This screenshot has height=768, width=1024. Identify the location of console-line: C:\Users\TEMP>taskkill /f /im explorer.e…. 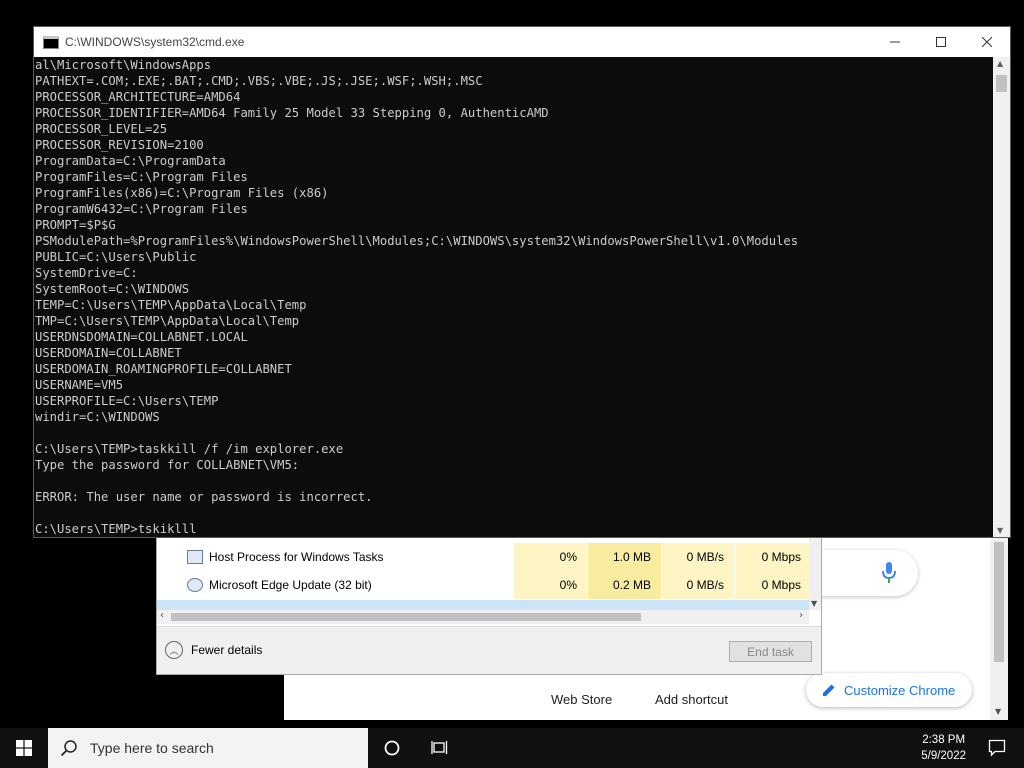
(189, 449).